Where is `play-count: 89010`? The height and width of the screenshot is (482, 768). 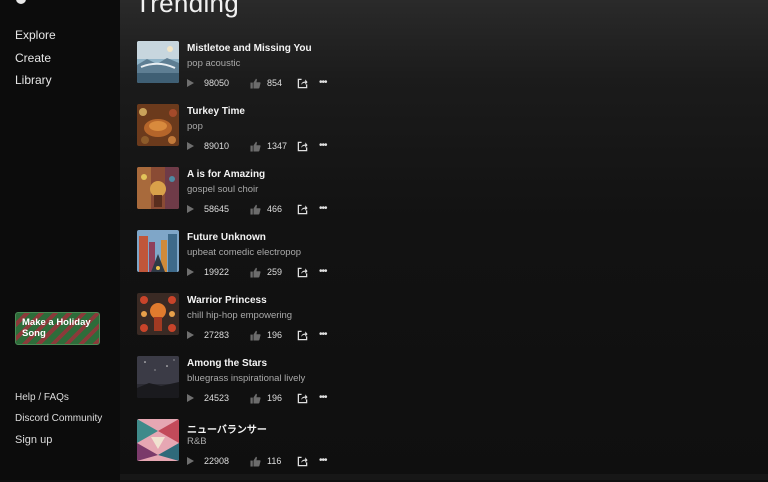
play-count: 89010 is located at coordinates (217, 146).